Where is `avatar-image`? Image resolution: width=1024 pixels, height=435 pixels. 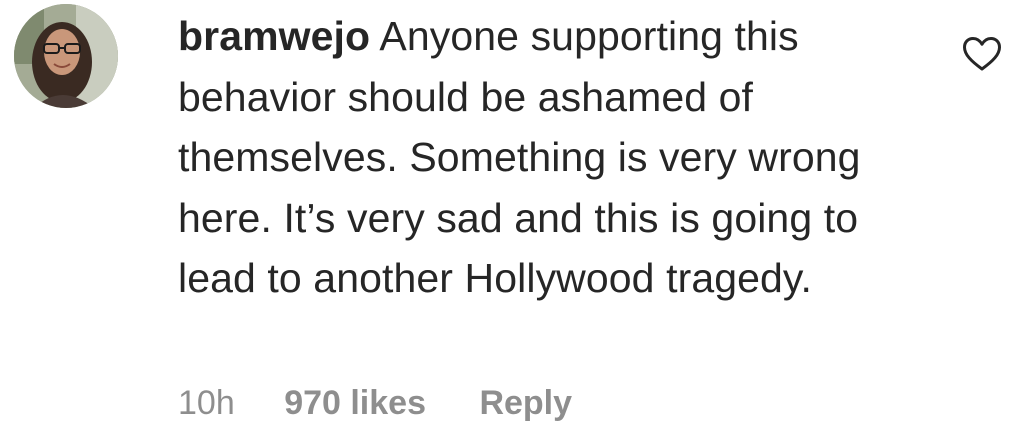 avatar-image is located at coordinates (66, 56).